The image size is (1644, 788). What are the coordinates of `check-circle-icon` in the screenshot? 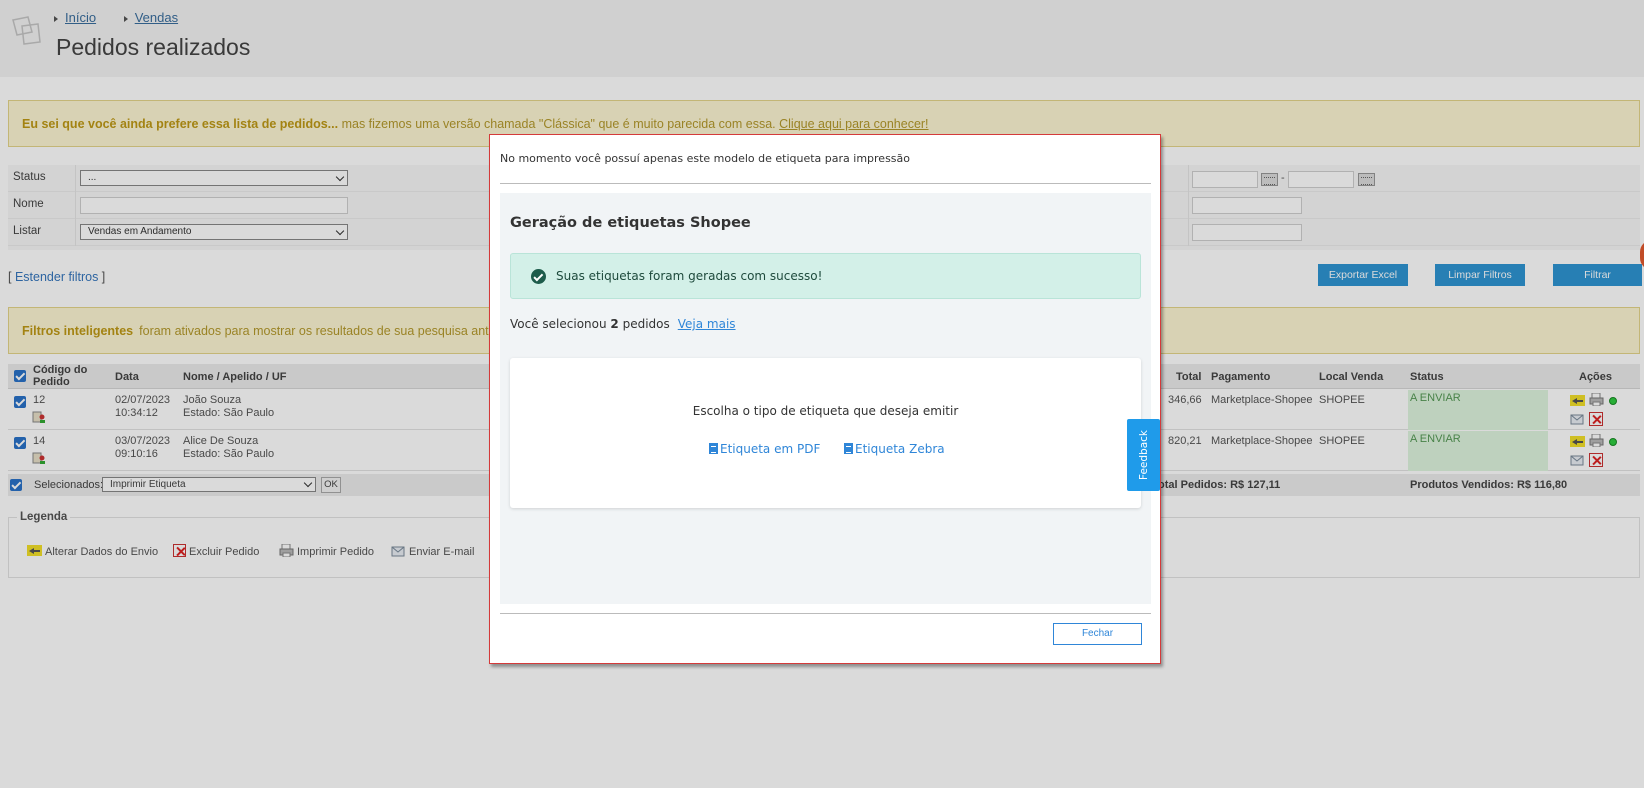 It's located at (538, 276).